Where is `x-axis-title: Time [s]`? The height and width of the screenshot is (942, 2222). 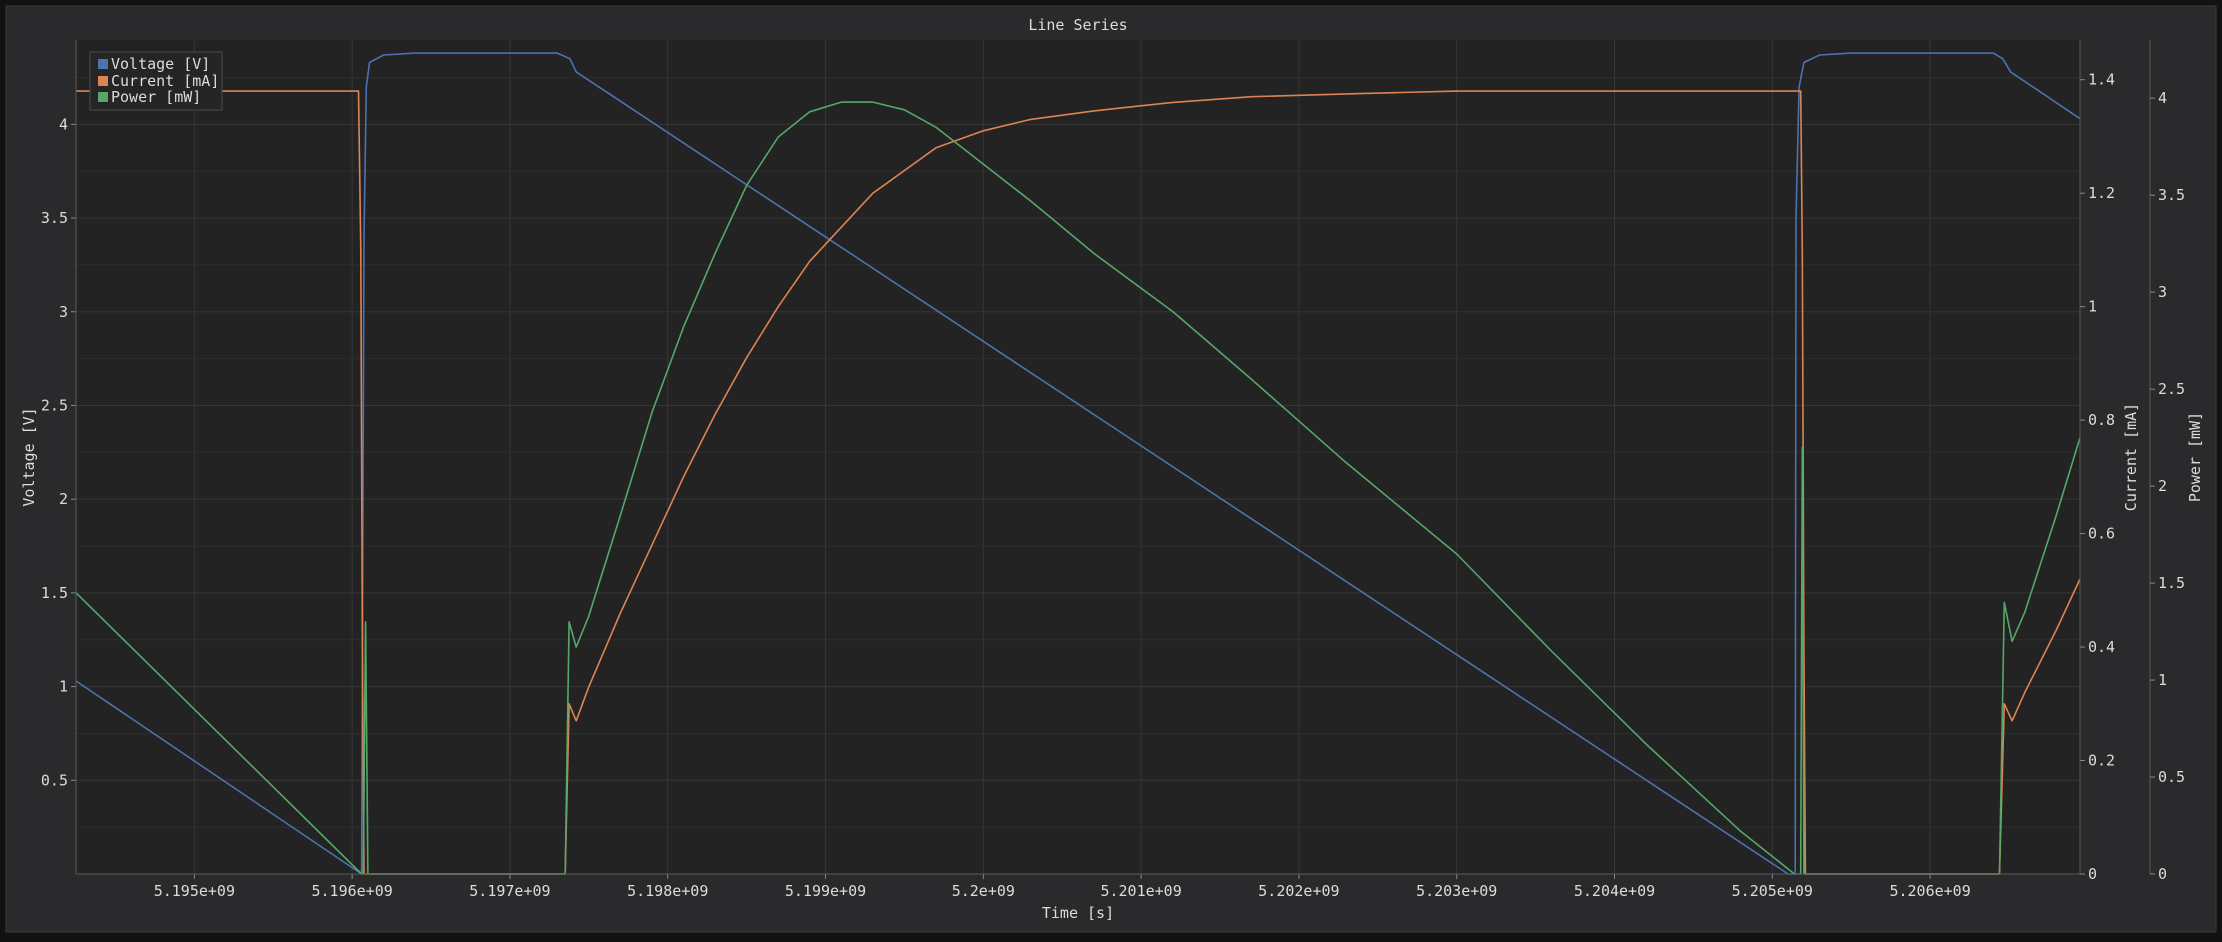 x-axis-title: Time [s] is located at coordinates (1078, 913).